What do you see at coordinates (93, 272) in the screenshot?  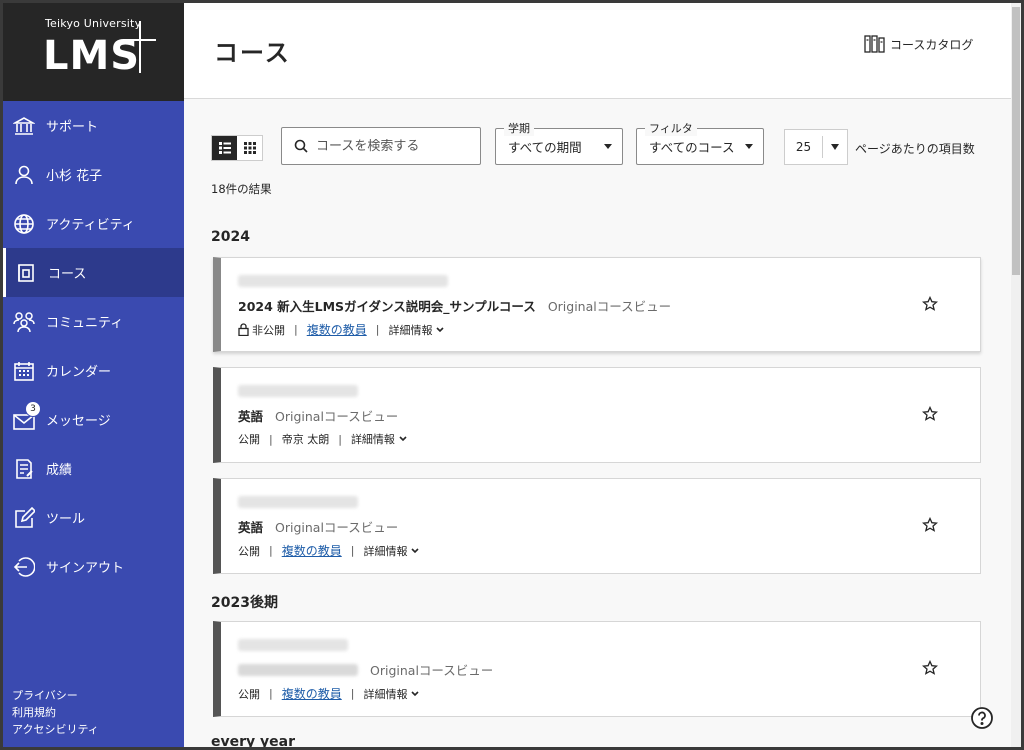 I see `sidebar-item-courses: コース` at bounding box center [93, 272].